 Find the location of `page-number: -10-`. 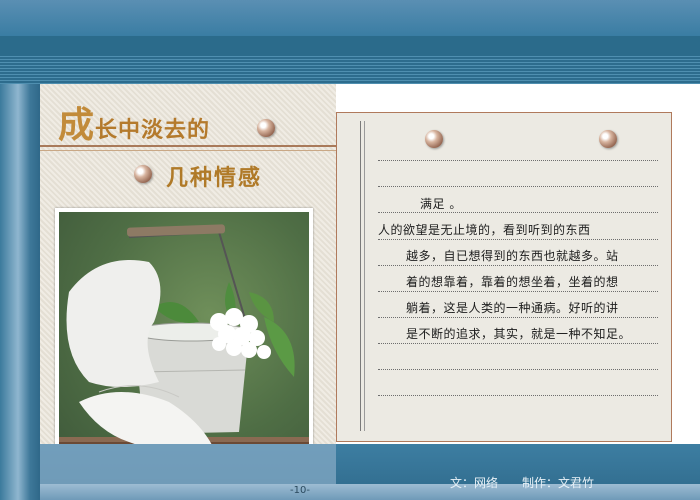

page-number: -10- is located at coordinates (300, 490).